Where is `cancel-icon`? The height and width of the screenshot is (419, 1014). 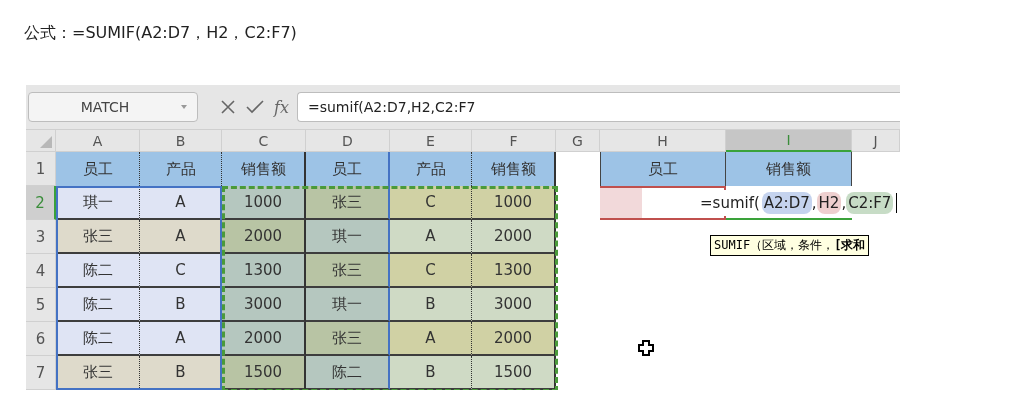 cancel-icon is located at coordinates (228, 107).